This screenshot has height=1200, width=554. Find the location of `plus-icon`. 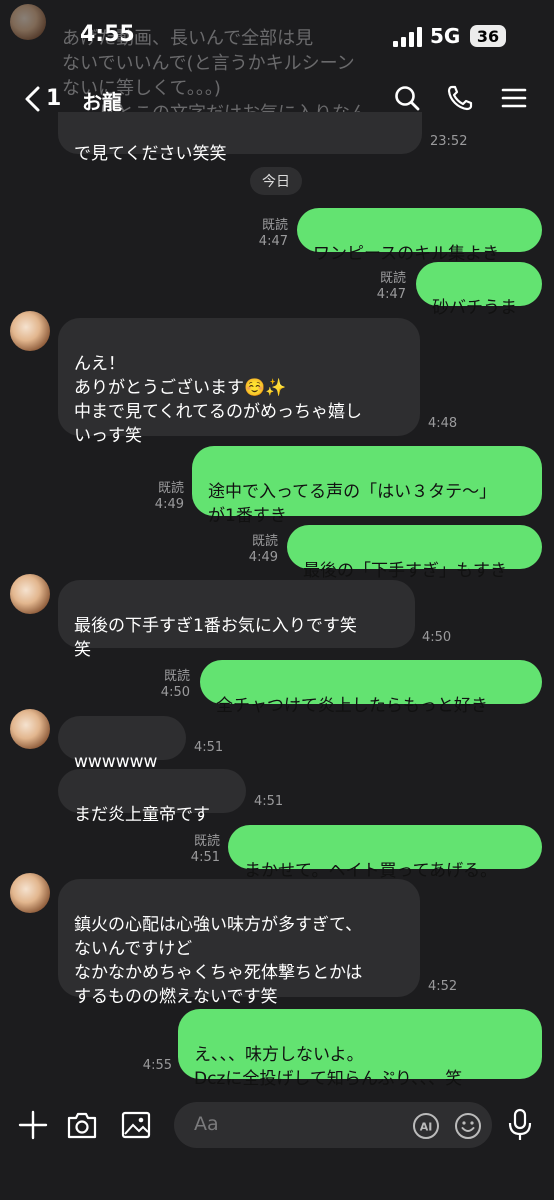

plus-icon is located at coordinates (33, 1125).